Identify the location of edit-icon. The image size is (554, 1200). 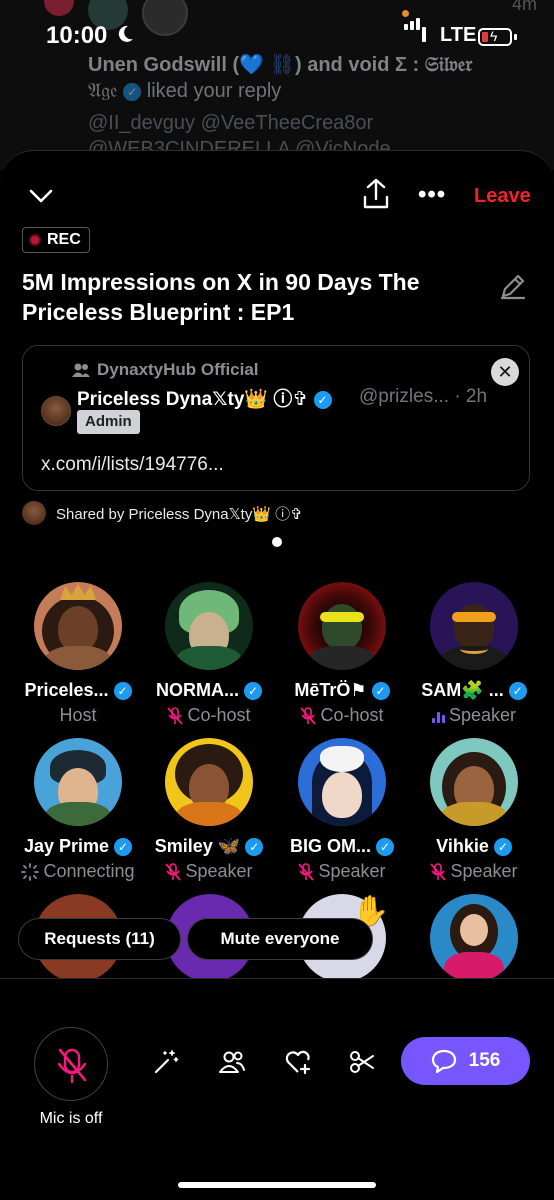
(513, 286).